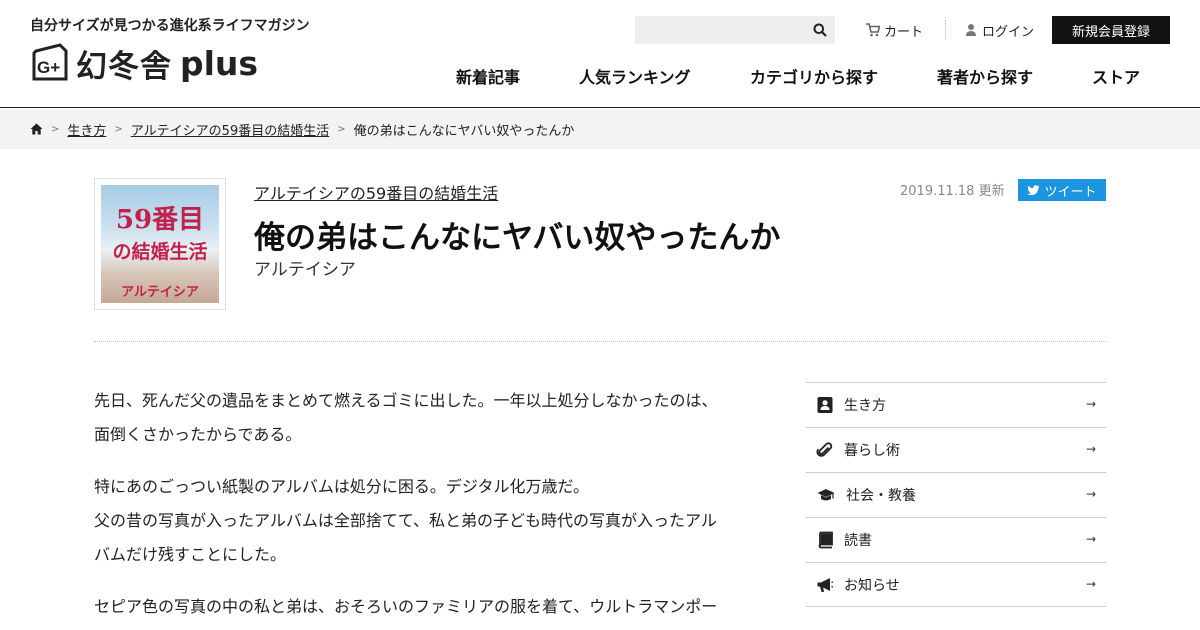 This screenshot has width=1200, height=630. What do you see at coordinates (190, 554) in the screenshot?
I see `paragraph-line: バムだけ残すことにした。` at bounding box center [190, 554].